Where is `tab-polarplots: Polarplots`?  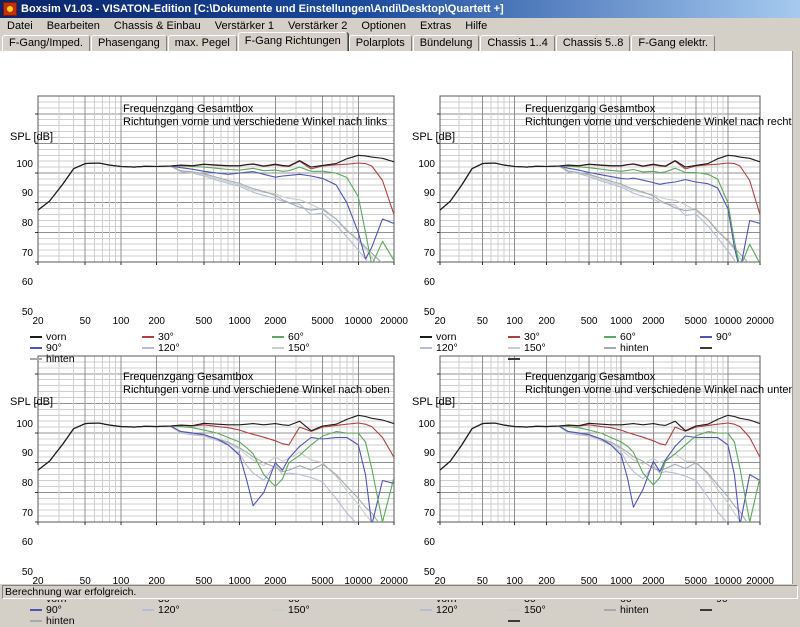
tab-polarplots: Polarplots is located at coordinates (380, 43).